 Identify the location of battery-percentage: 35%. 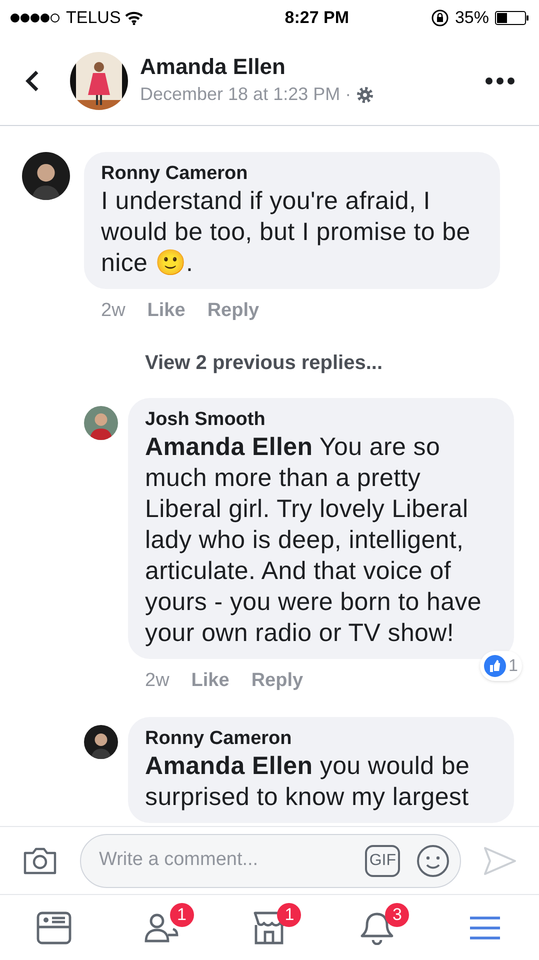
(471, 18).